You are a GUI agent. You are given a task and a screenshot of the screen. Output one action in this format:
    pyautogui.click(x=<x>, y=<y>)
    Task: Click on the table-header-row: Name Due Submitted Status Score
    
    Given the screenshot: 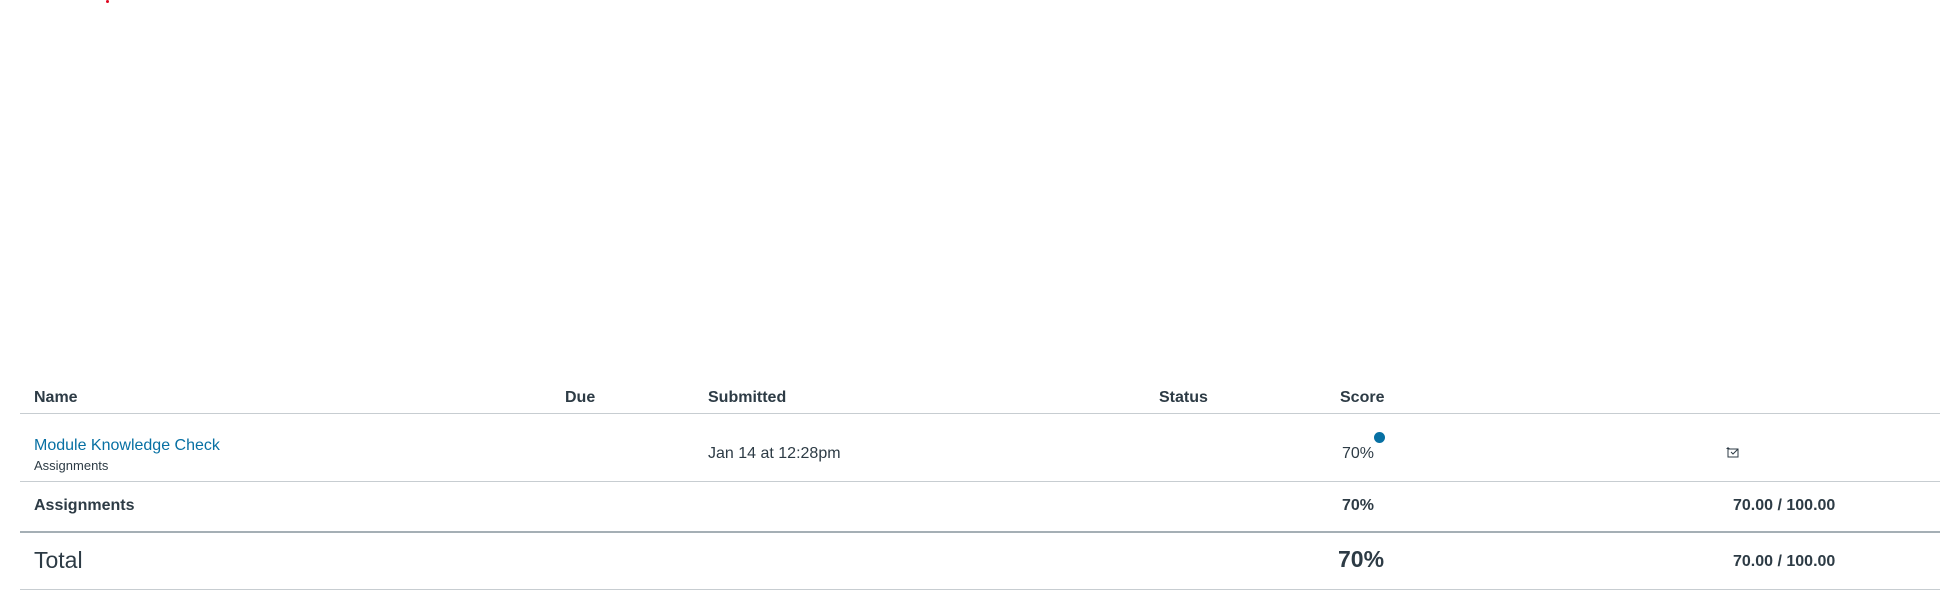 What is the action you would take?
    pyautogui.click(x=980, y=397)
    